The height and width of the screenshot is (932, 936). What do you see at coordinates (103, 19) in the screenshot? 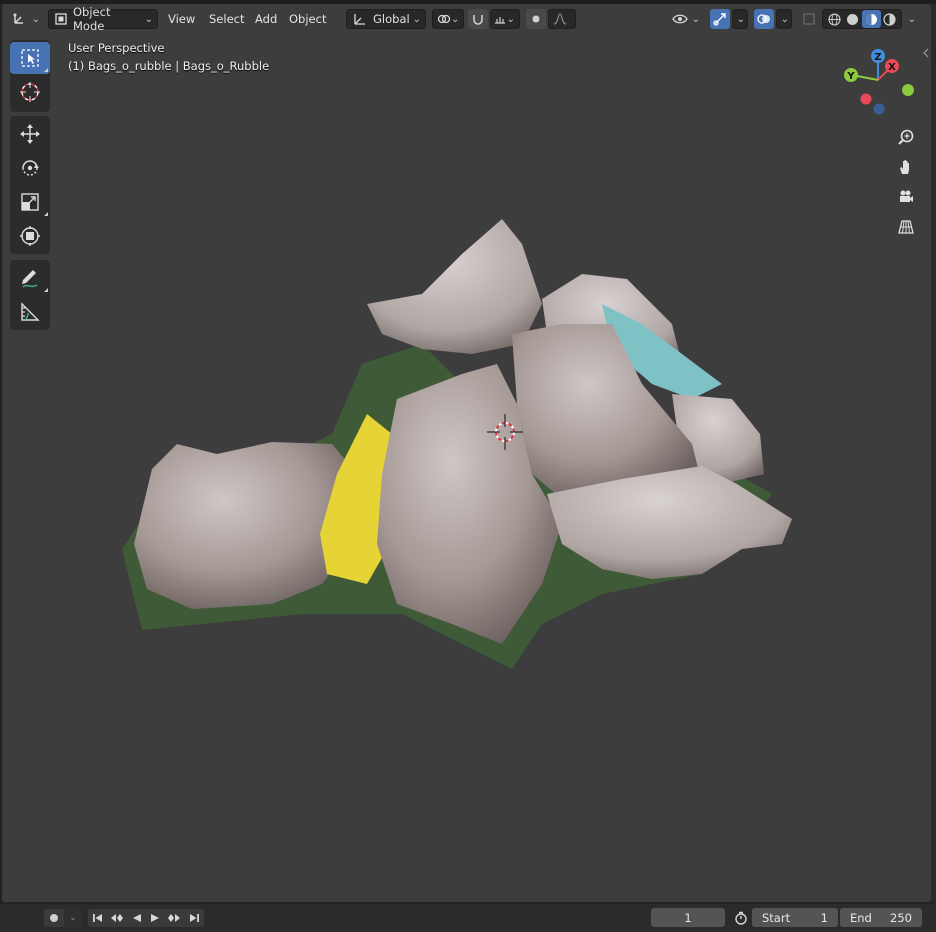
I see `mode-dropdown: Object Mode ⌄` at bounding box center [103, 19].